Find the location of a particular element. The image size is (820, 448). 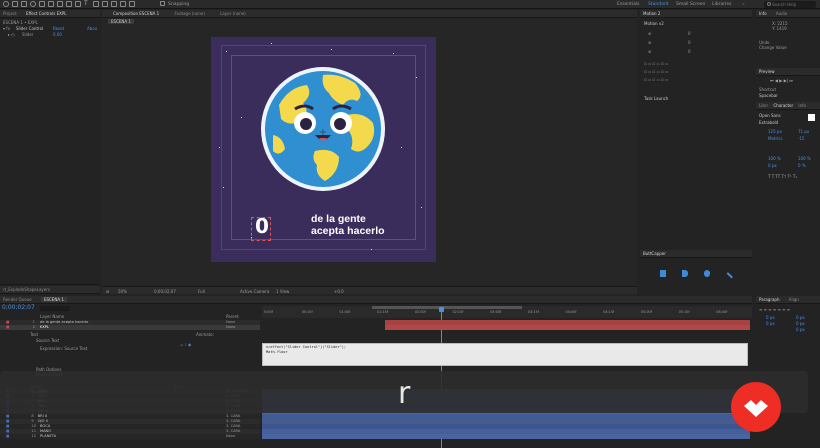

layer-parent: None is located at coordinates (230, 436).